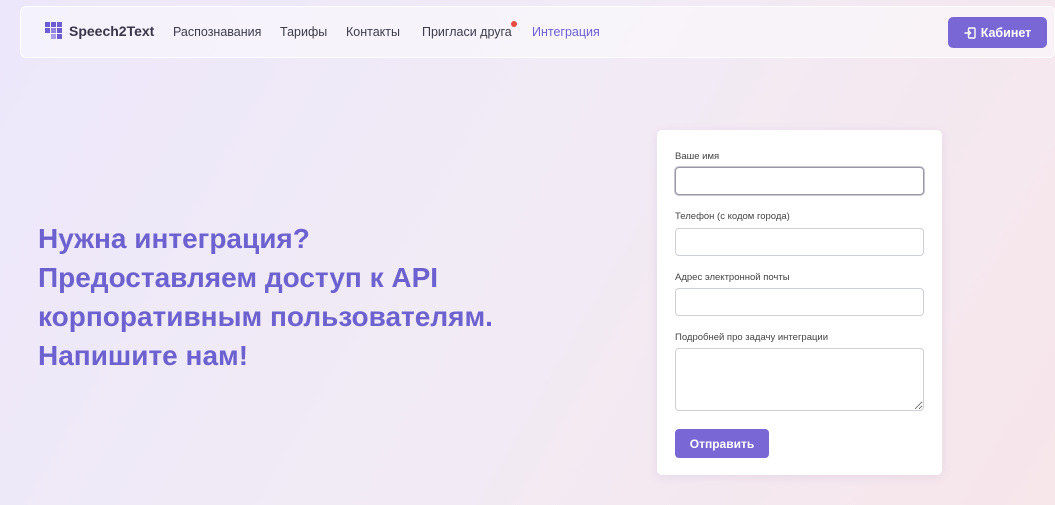 This screenshot has width=1055, height=505. Describe the element at coordinates (799, 379) in the screenshot. I see `details-textarea` at that location.